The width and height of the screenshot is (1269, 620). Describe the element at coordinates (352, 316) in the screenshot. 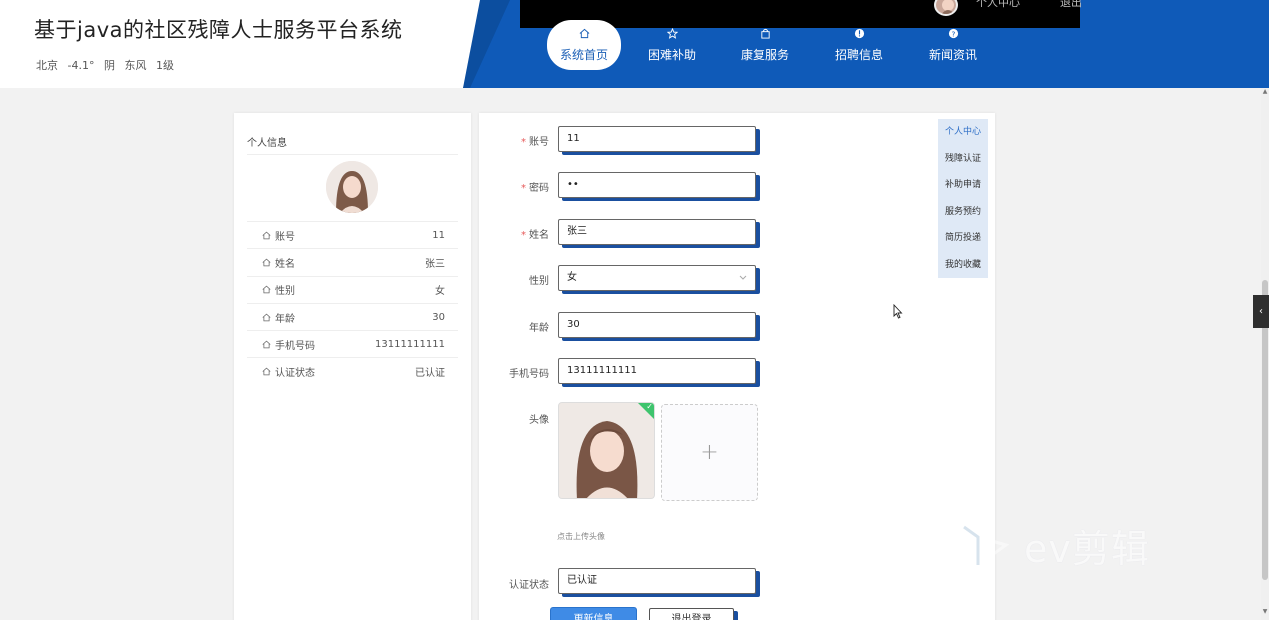

I see `profile-row-age: 年龄 30` at that location.